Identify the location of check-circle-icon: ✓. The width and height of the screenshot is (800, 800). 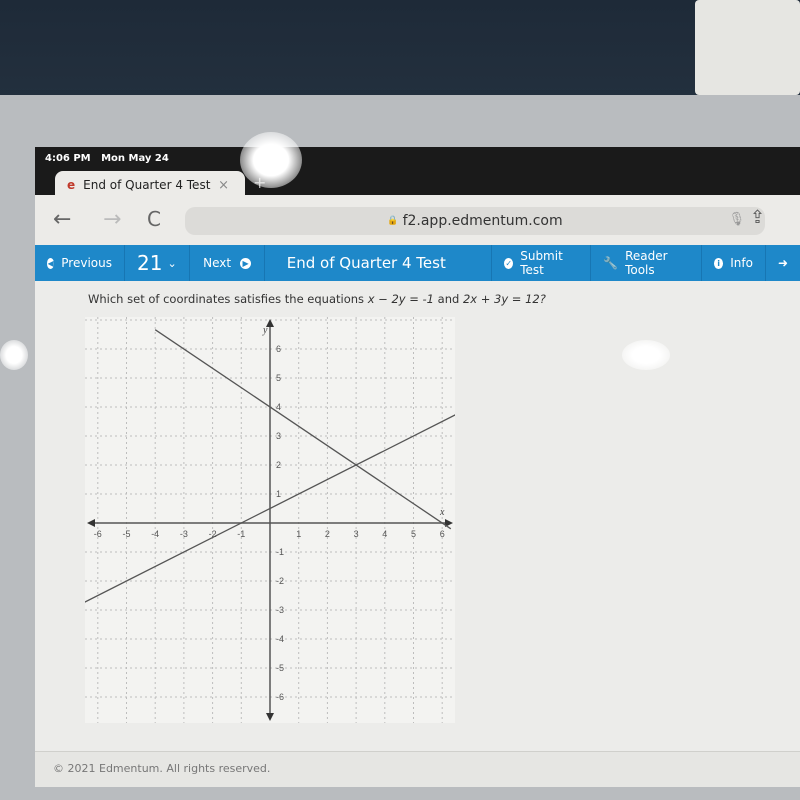
(509, 263).